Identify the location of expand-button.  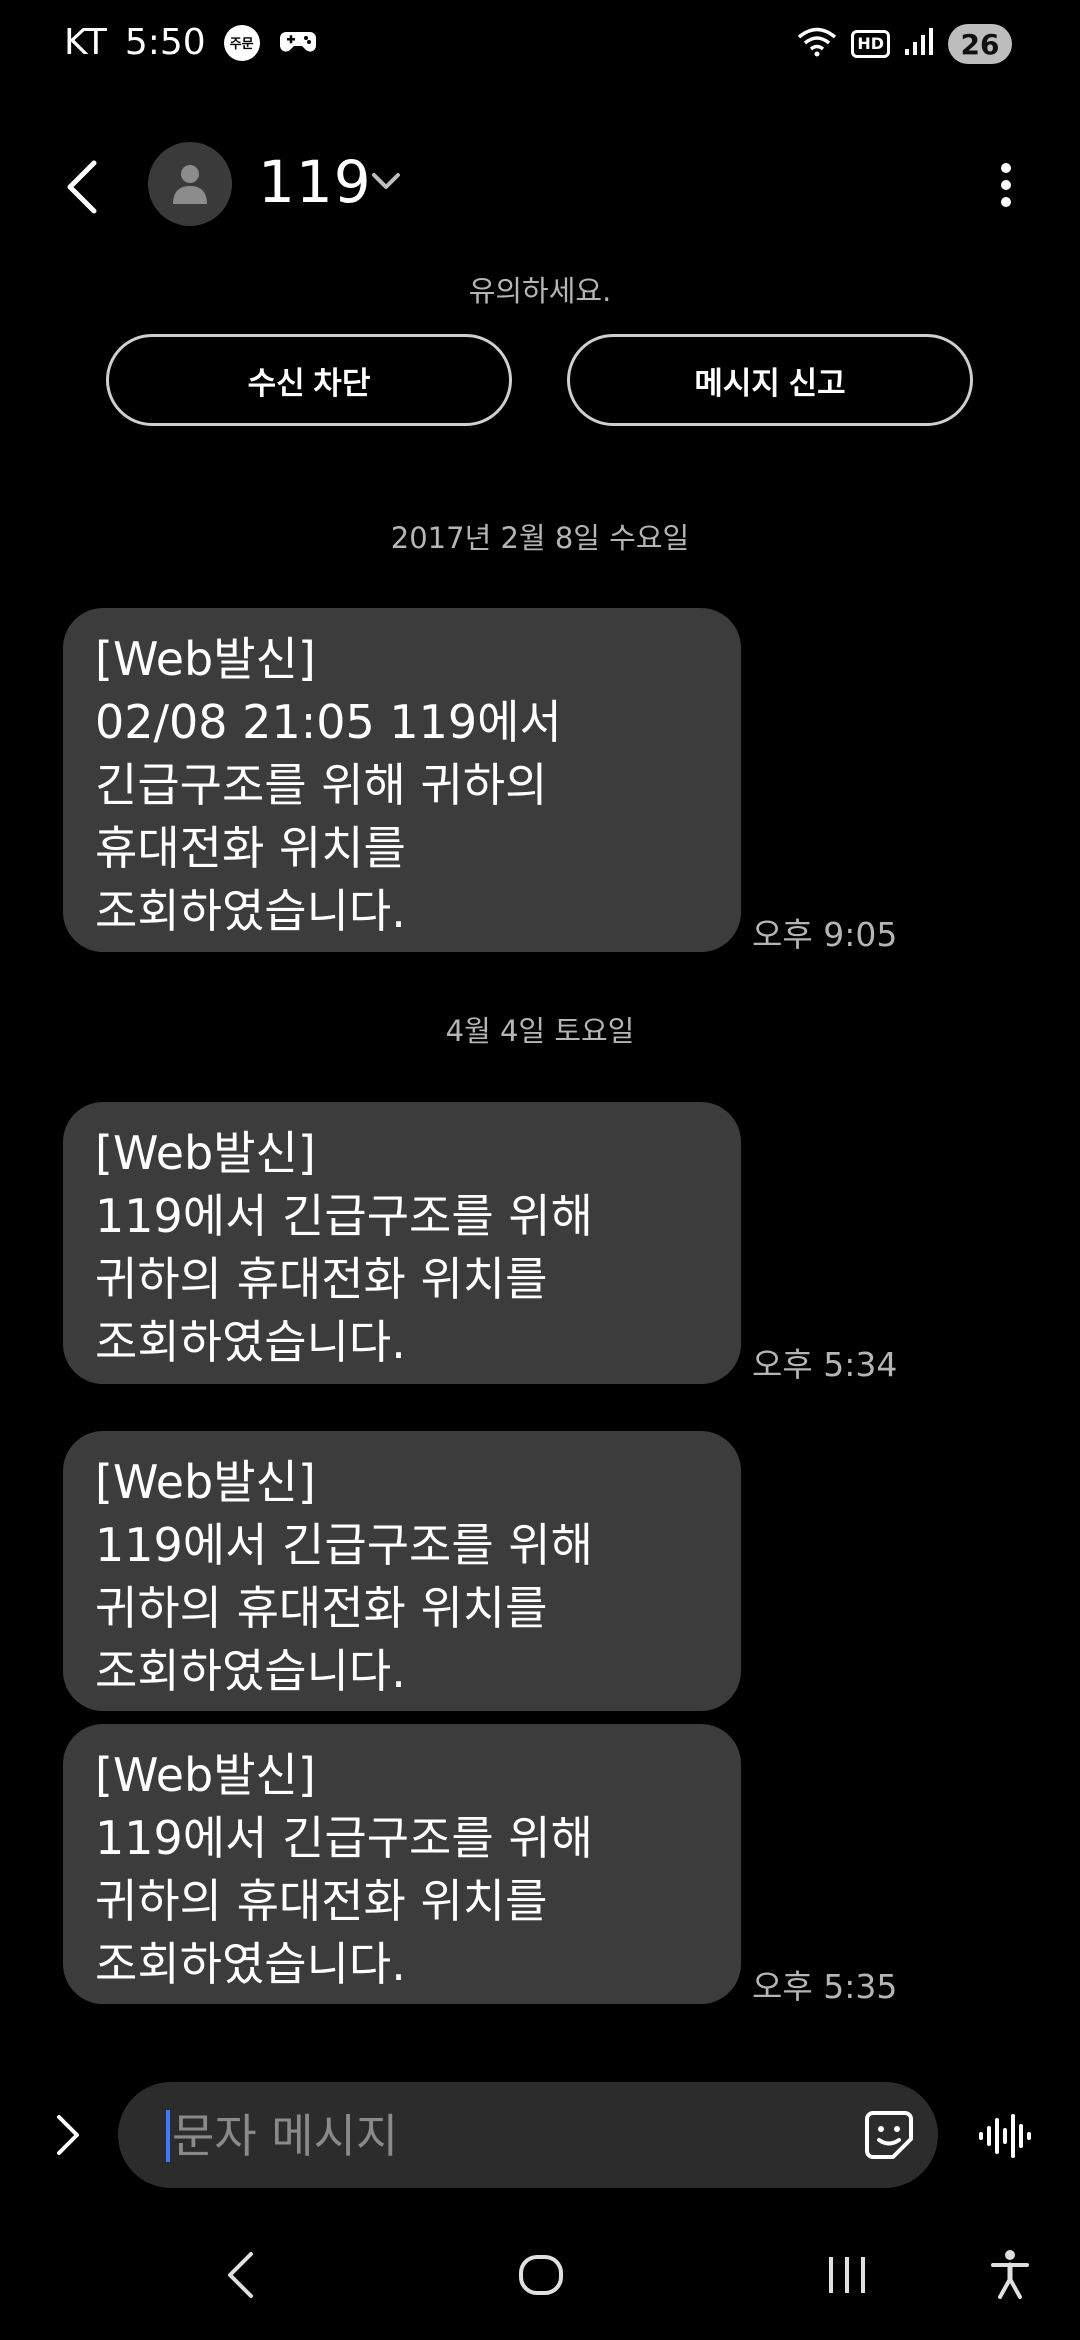
(68, 2135).